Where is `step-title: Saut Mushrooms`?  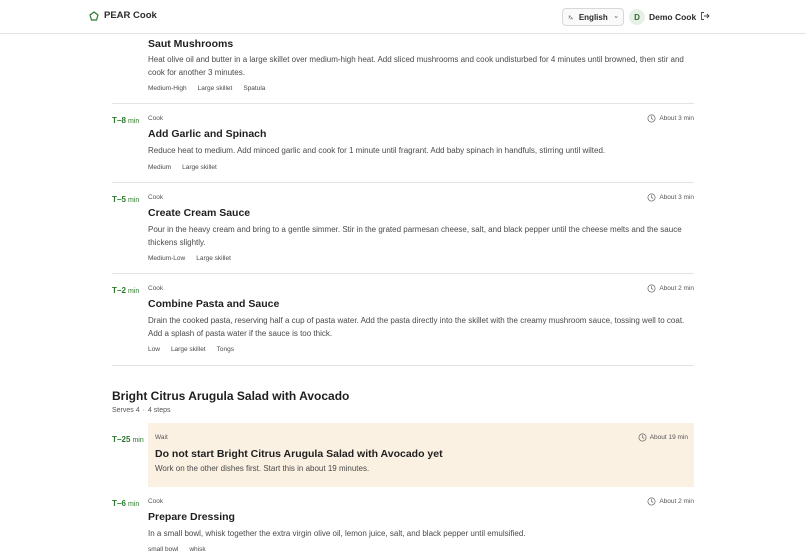
step-title: Saut Mushrooms is located at coordinates (191, 44).